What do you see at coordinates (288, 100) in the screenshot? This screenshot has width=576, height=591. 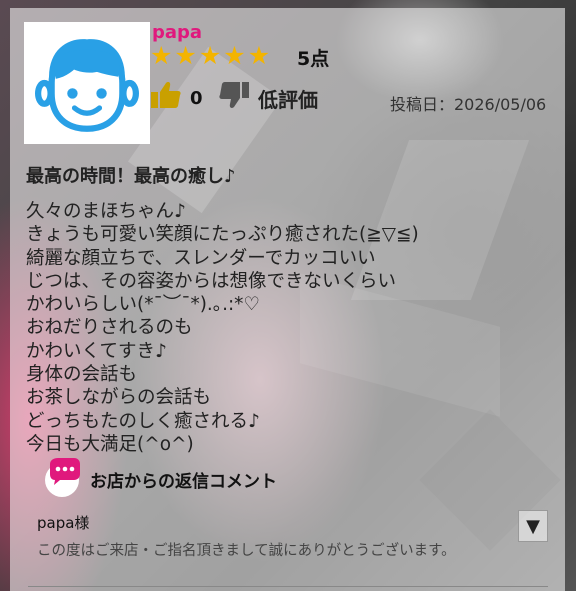 I see `dislike-label: 低評価` at bounding box center [288, 100].